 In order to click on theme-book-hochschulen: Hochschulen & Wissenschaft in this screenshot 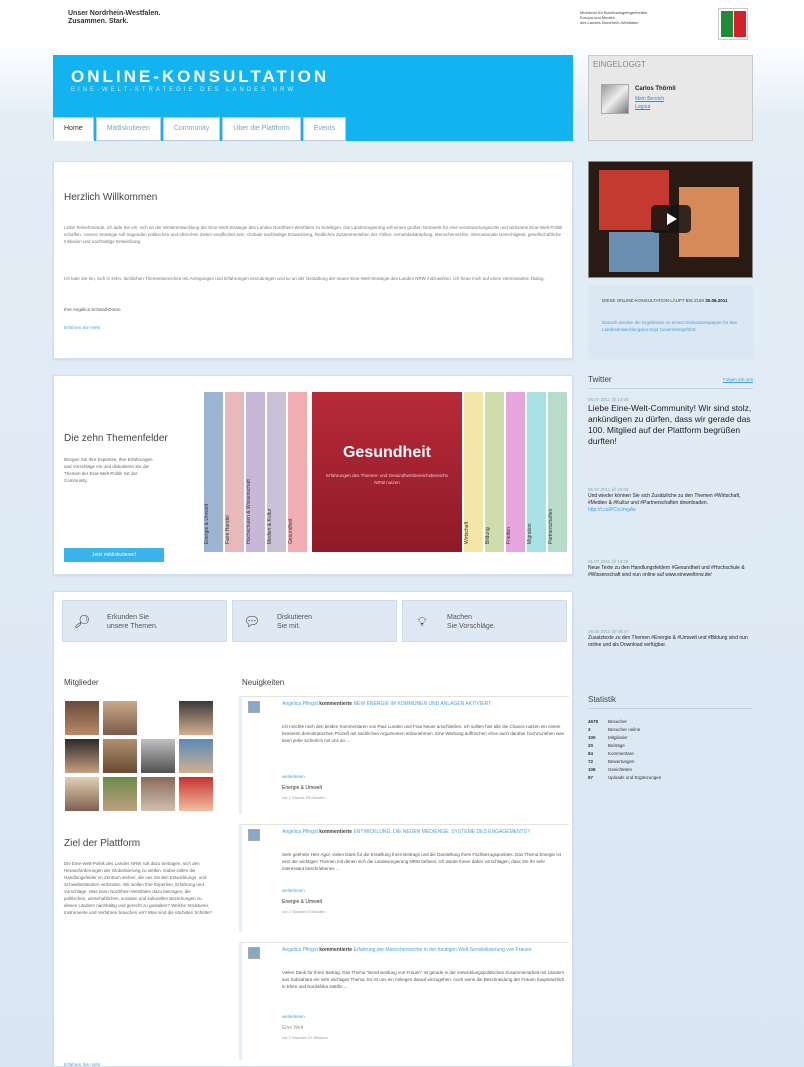, I will do `click(255, 472)`.